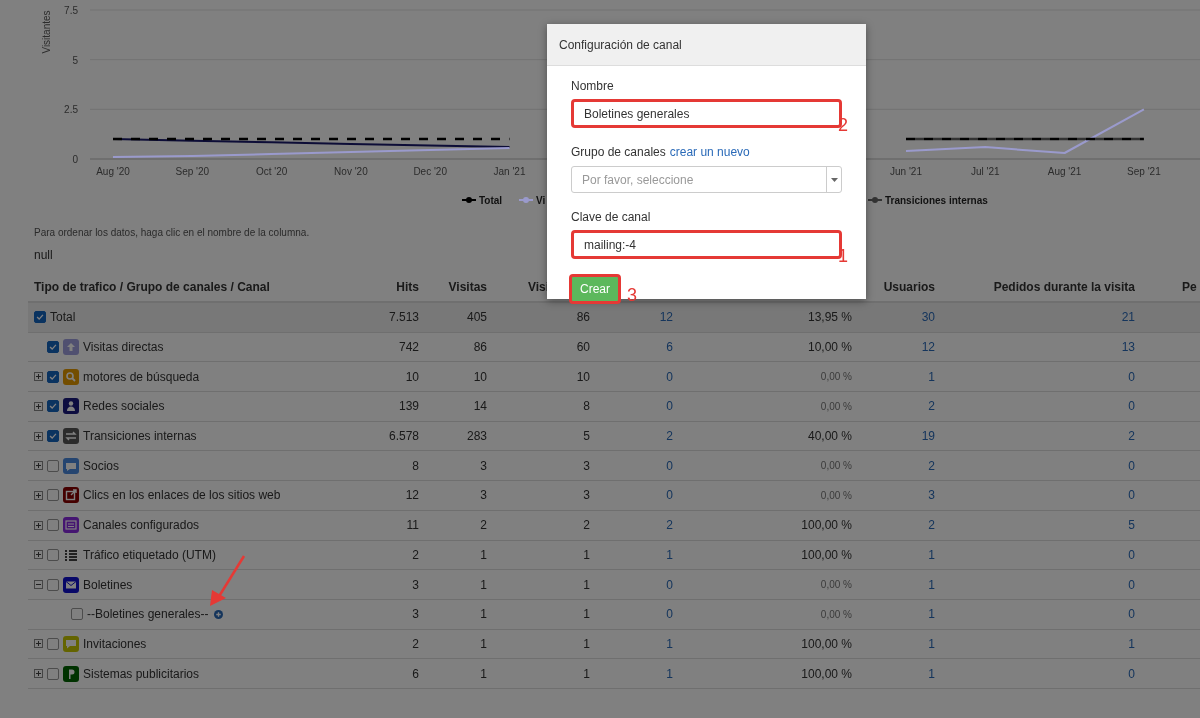 The height and width of the screenshot is (718, 1200). What do you see at coordinates (1166, 286) in the screenshot?
I see `column-header: Pe` at bounding box center [1166, 286].